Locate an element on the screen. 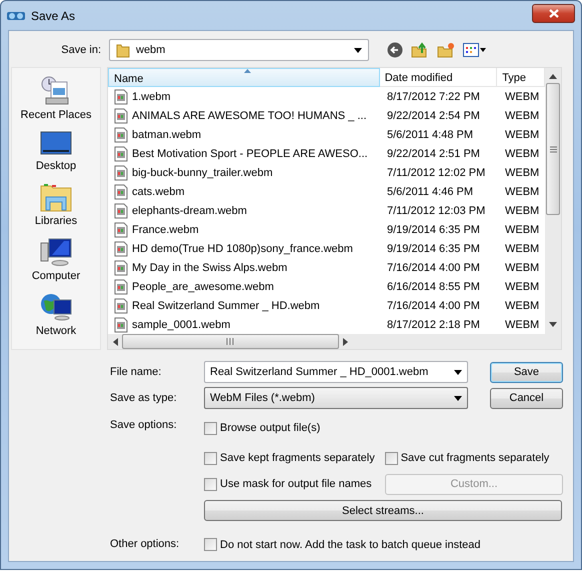  computer-icon is located at coordinates (56, 252).